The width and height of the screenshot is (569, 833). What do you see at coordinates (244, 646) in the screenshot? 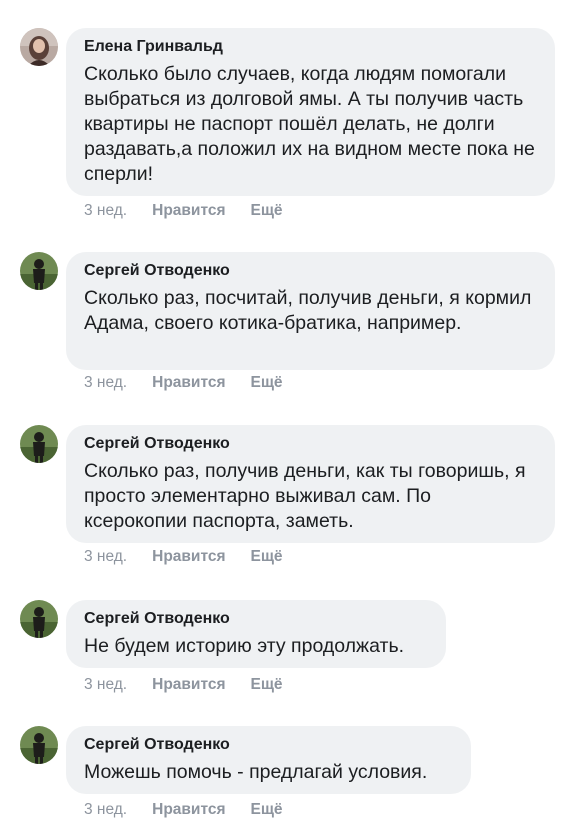
I see `comment-text: Не будем историю эту продолжать.` at bounding box center [244, 646].